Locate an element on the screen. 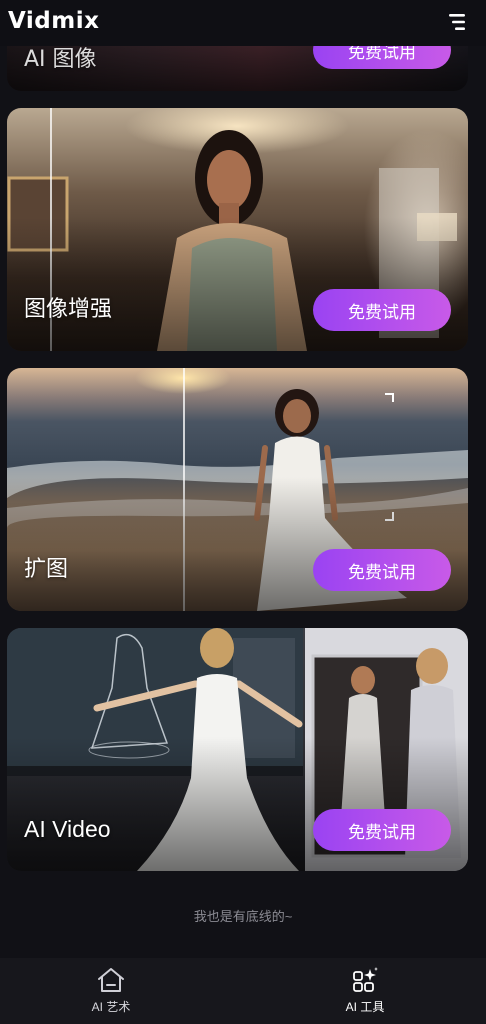  tab-ai-art: AI 艺术 is located at coordinates (111, 990).